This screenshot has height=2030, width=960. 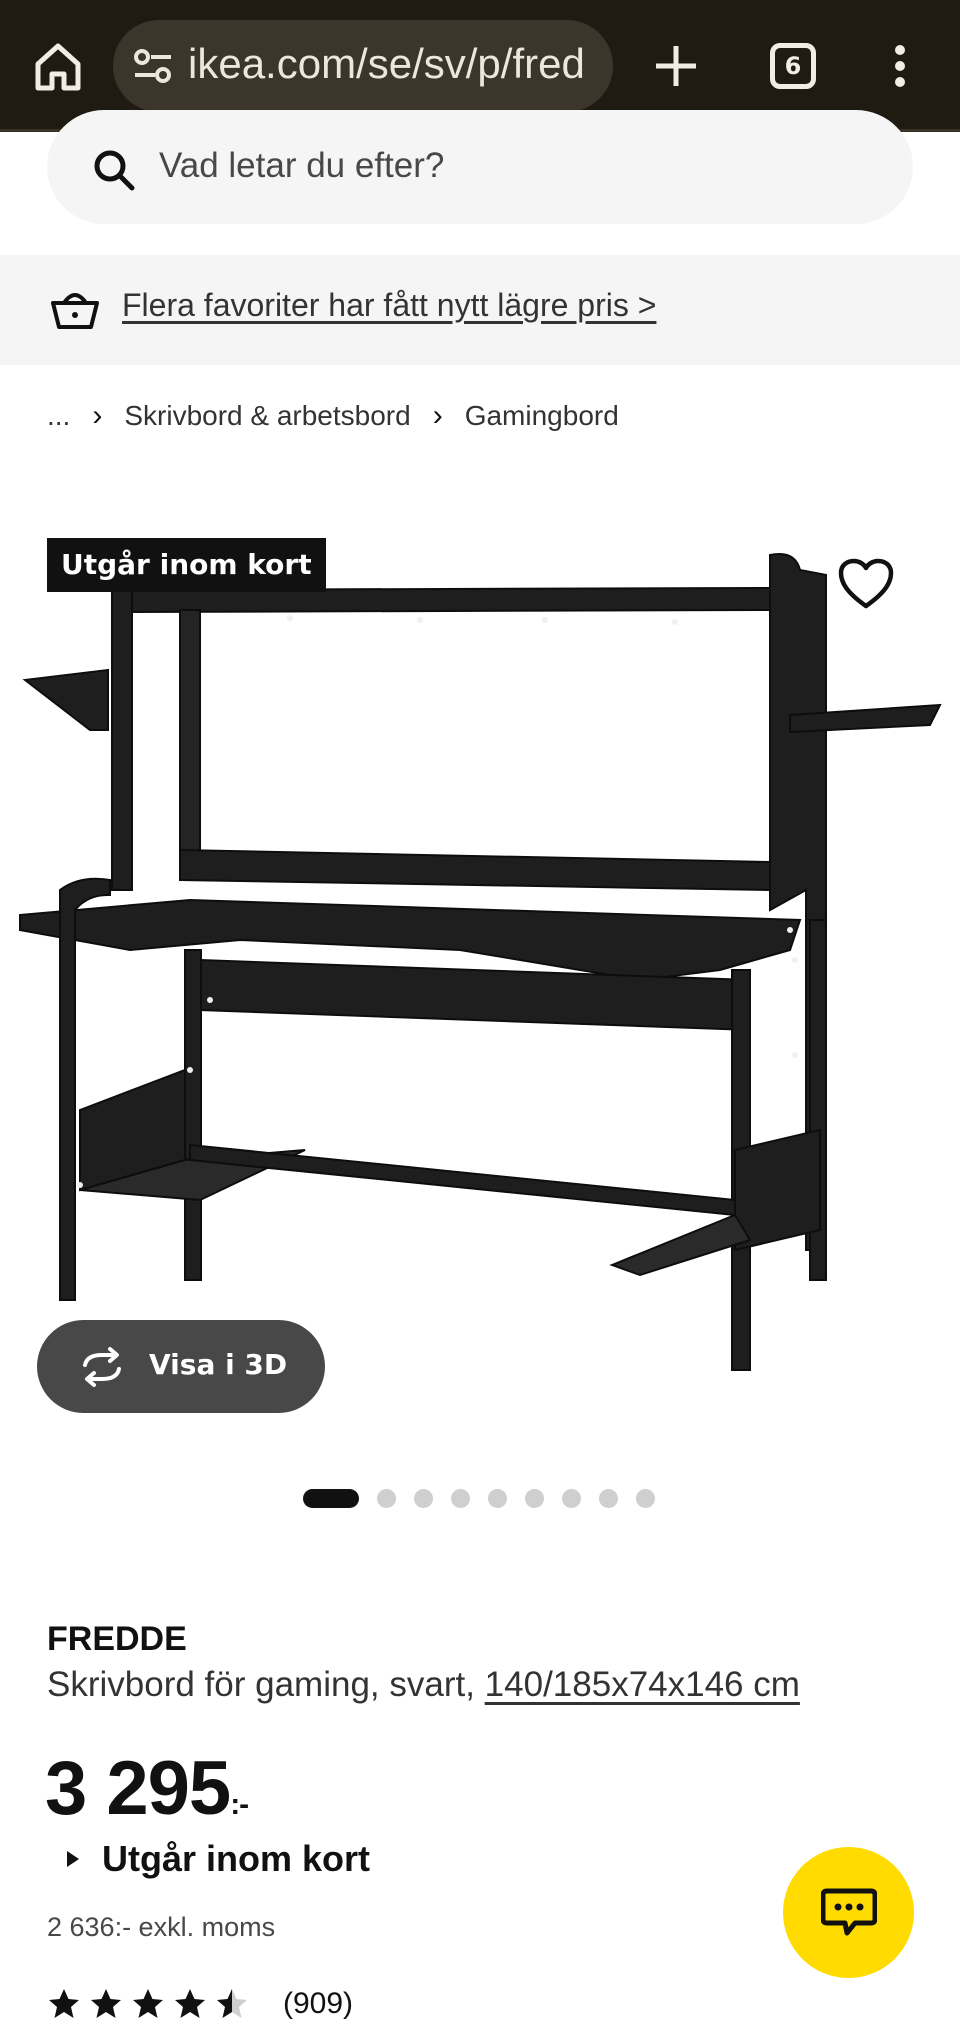 What do you see at coordinates (218, 1364) in the screenshot?
I see `view-in-3d-label: Visa i 3D` at bounding box center [218, 1364].